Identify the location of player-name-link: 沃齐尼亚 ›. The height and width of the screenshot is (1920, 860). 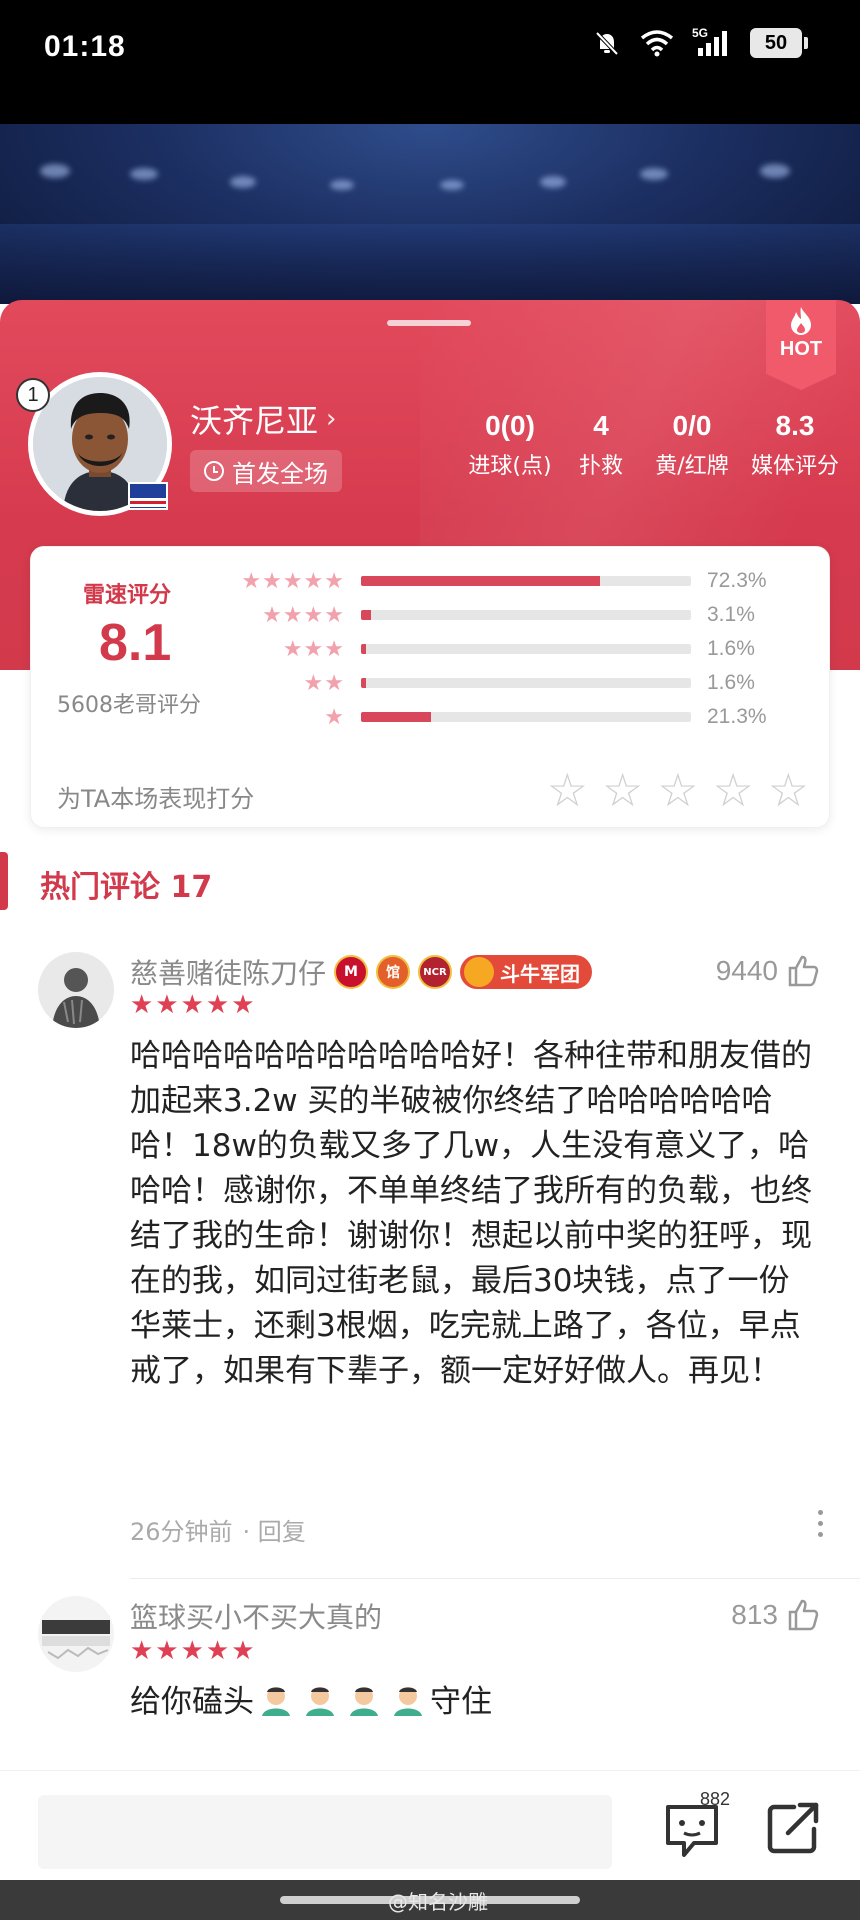
(263, 419).